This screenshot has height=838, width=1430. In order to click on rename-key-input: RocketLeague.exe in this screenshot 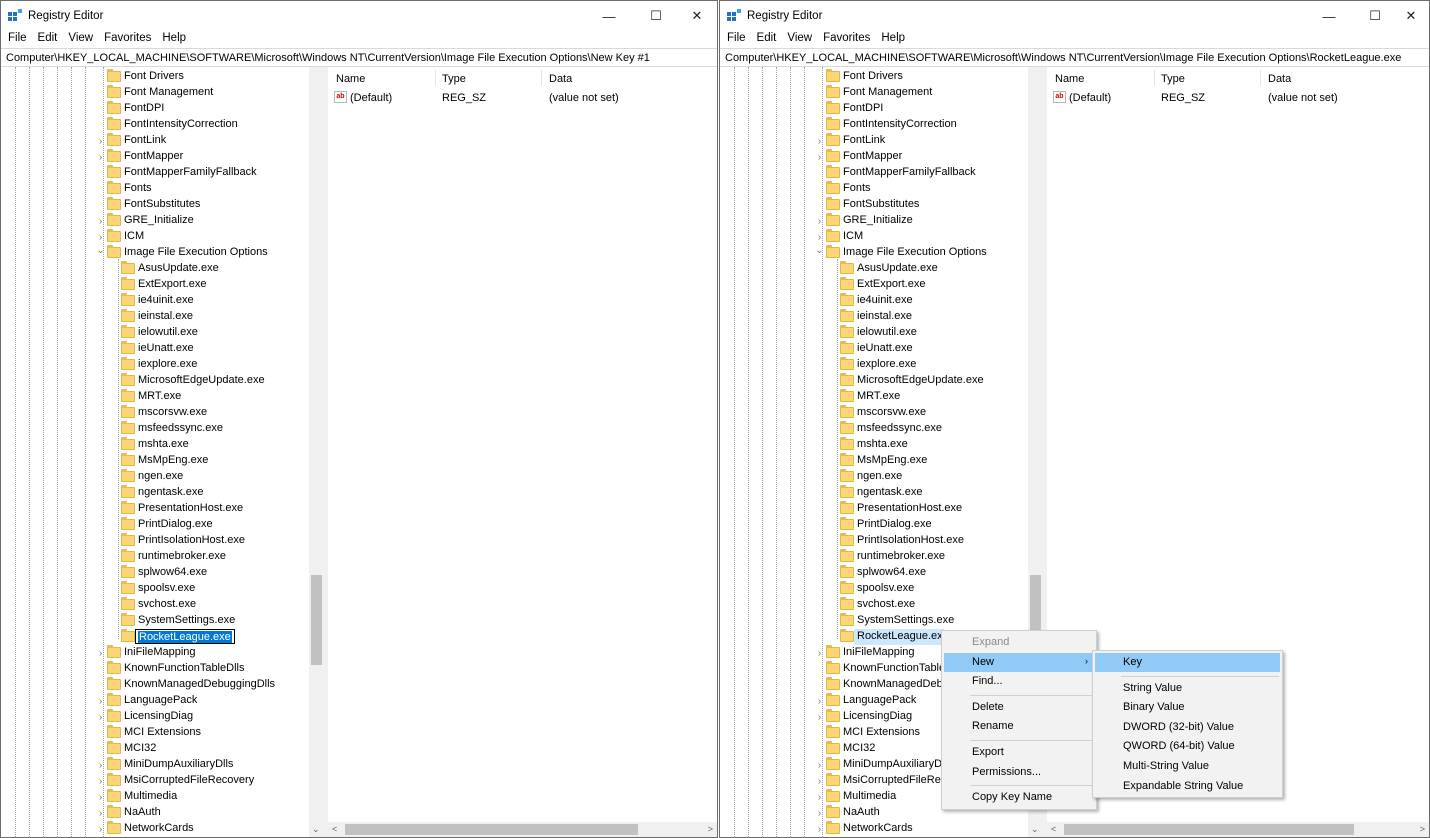, I will do `click(185, 636)`.